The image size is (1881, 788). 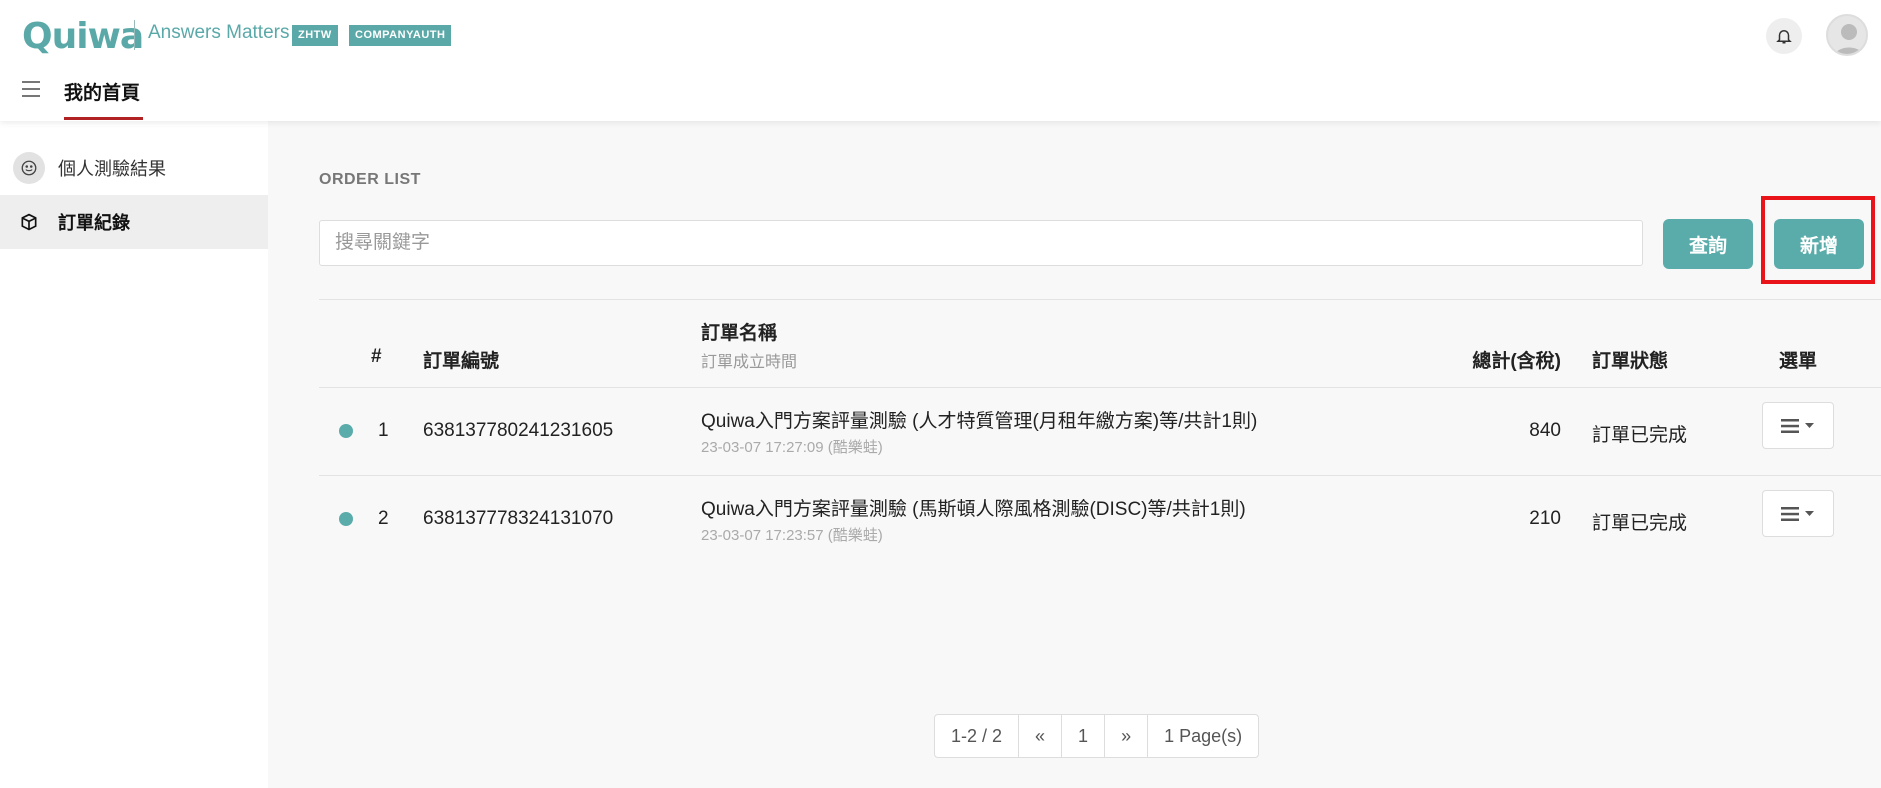 I want to click on sidebar-item-label: 訂單紀錄, so click(x=94, y=223).